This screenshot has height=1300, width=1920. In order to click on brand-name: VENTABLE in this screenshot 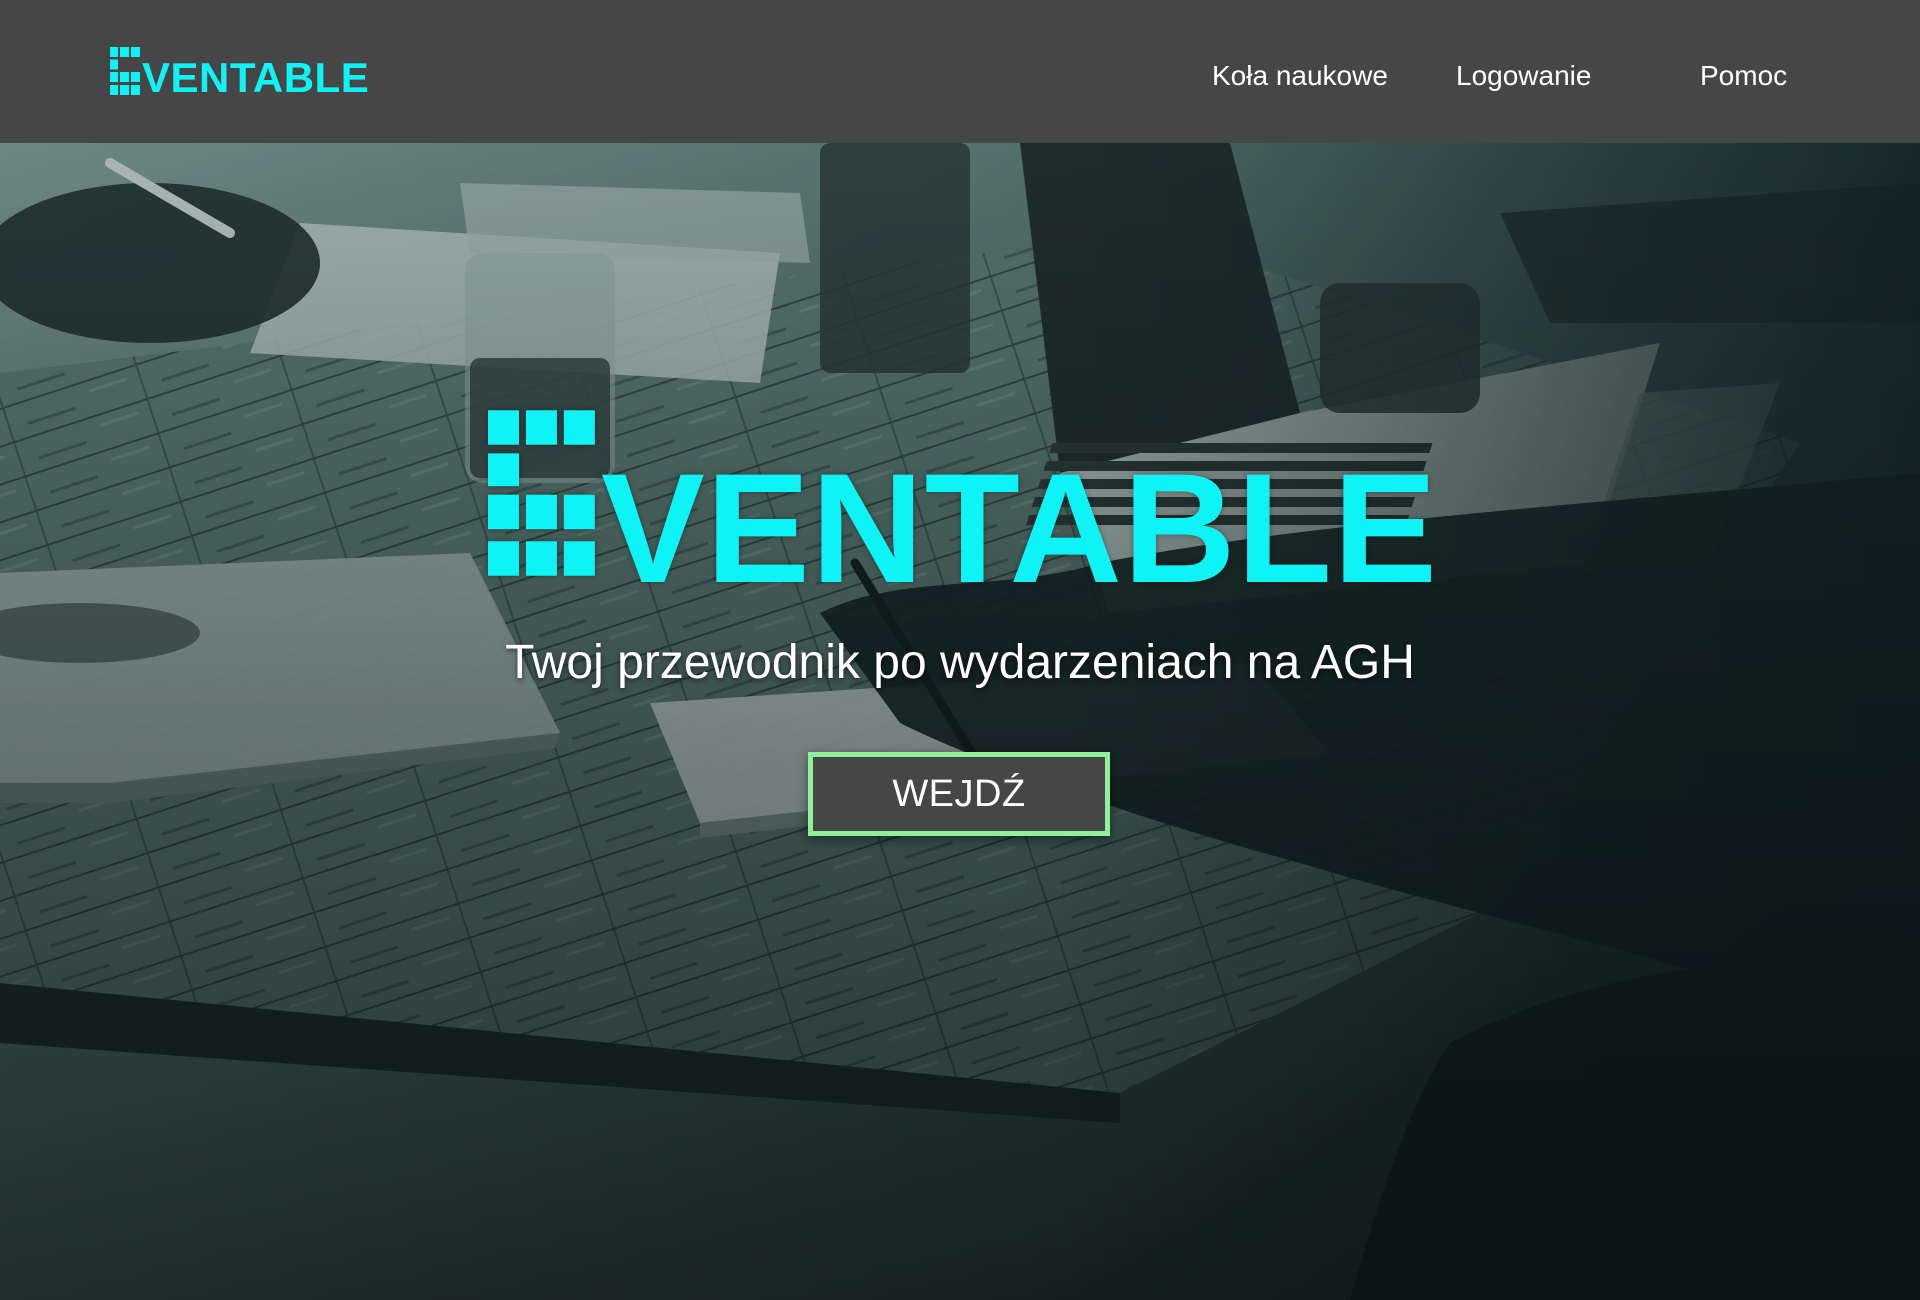, I will do `click(256, 77)`.